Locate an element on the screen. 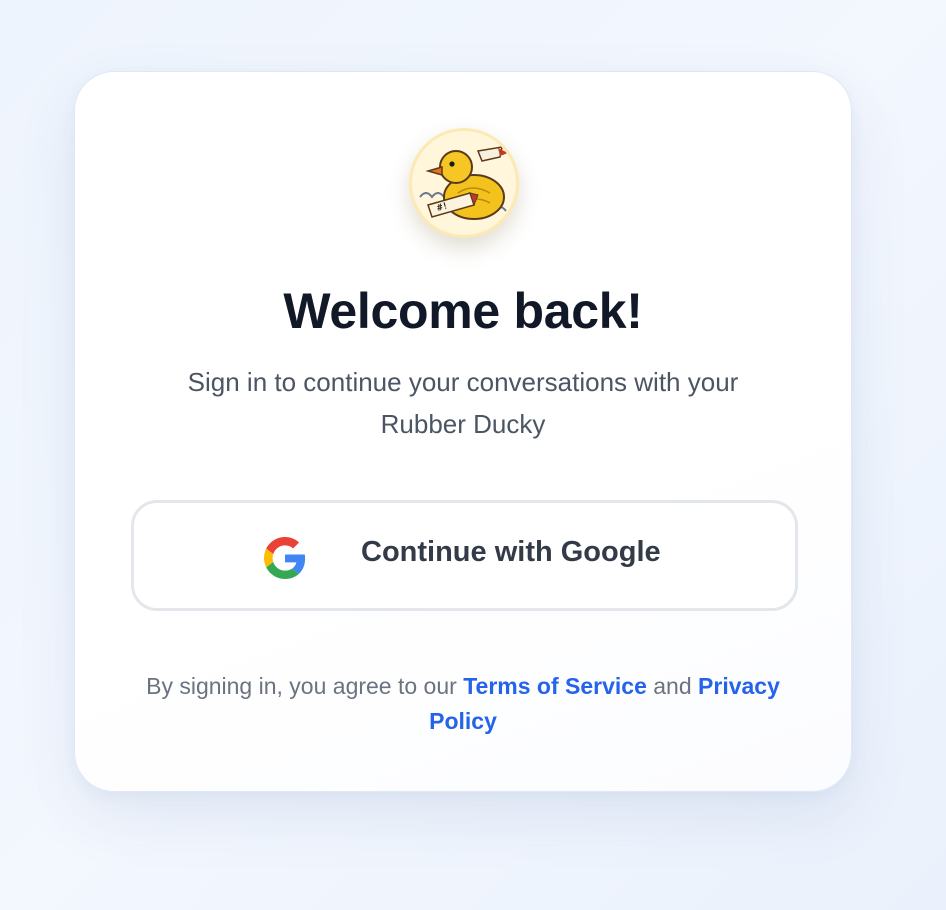  google-icon is located at coordinates (285, 558).